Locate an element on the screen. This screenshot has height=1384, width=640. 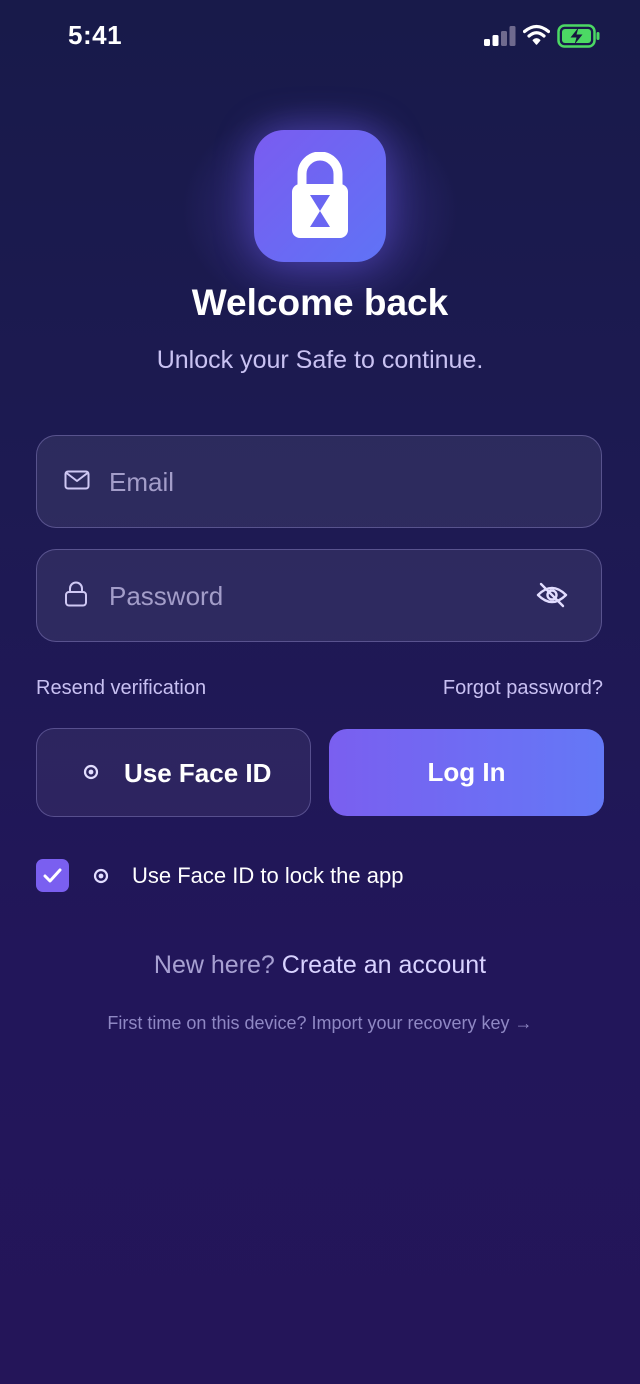
checkmark-icon is located at coordinates (52, 875).